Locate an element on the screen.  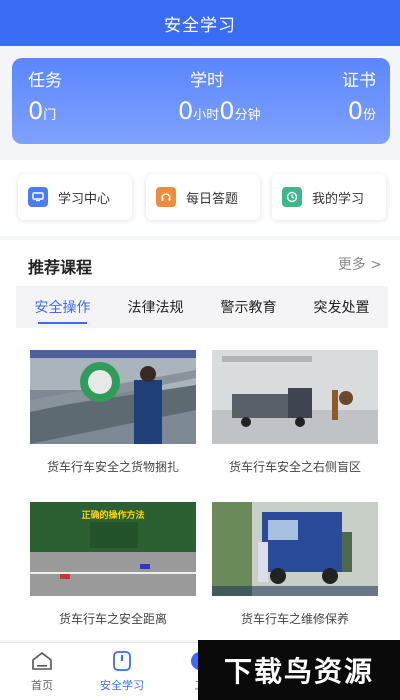
course-title: 货车行车安全之货物捆扎 is located at coordinates (112, 467).